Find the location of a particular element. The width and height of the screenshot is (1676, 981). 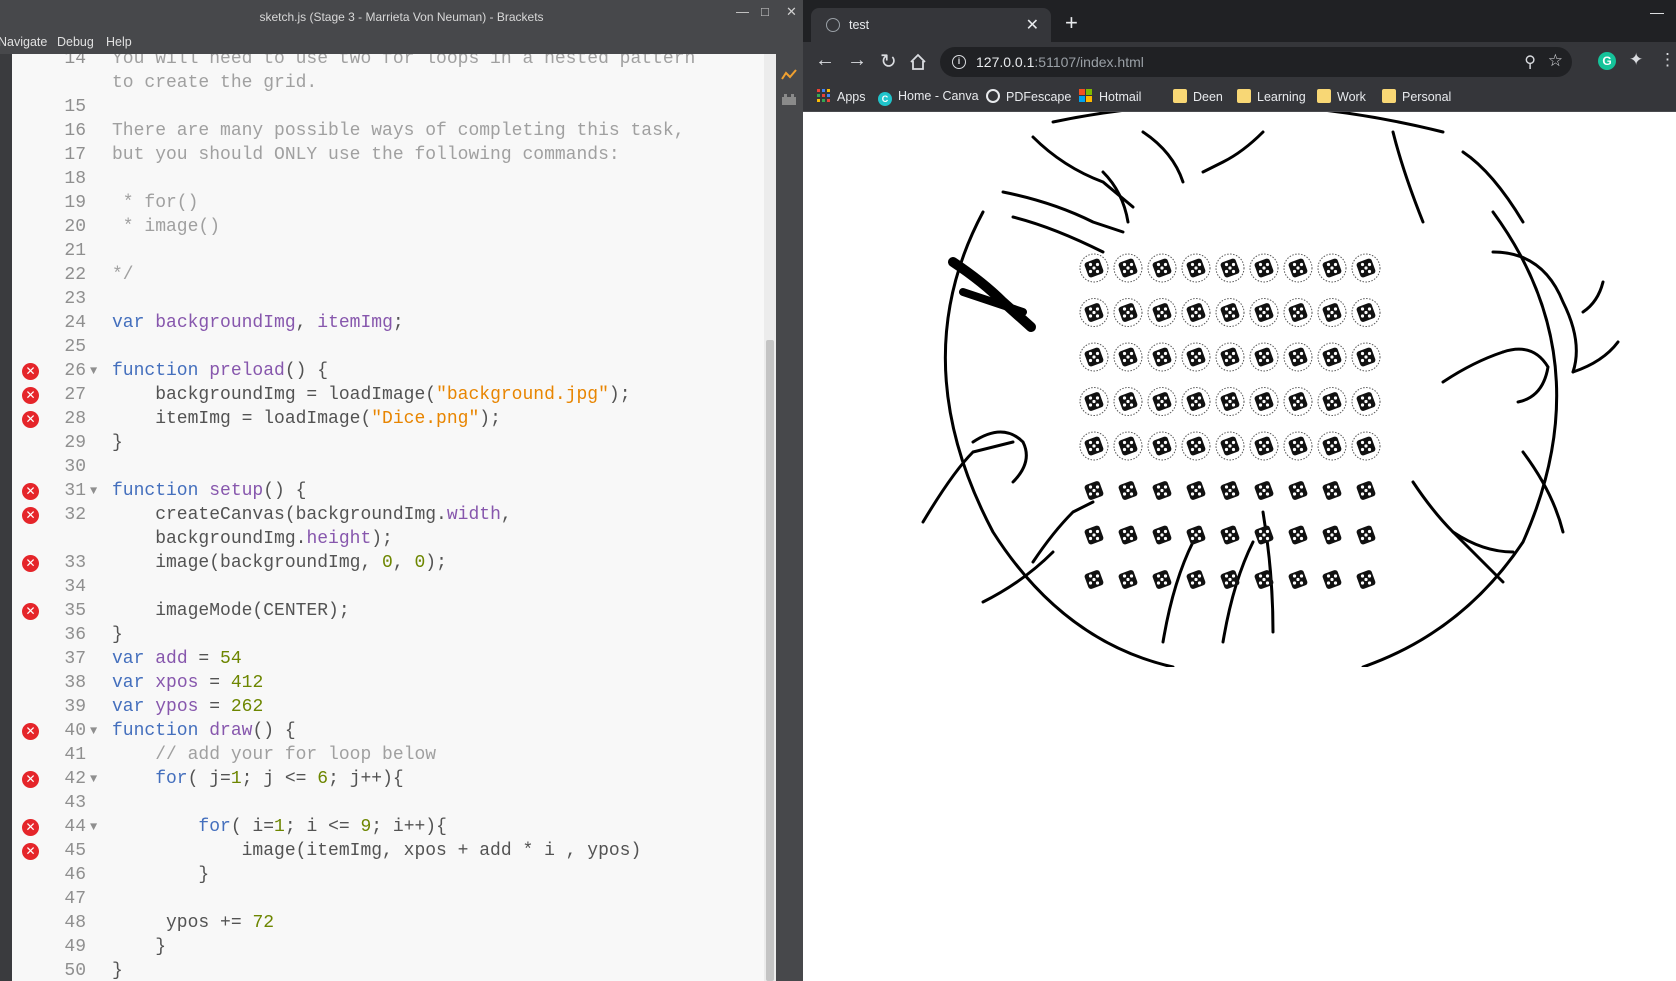

bookmark-hotmail: Hotmail is located at coordinates (1110, 96).